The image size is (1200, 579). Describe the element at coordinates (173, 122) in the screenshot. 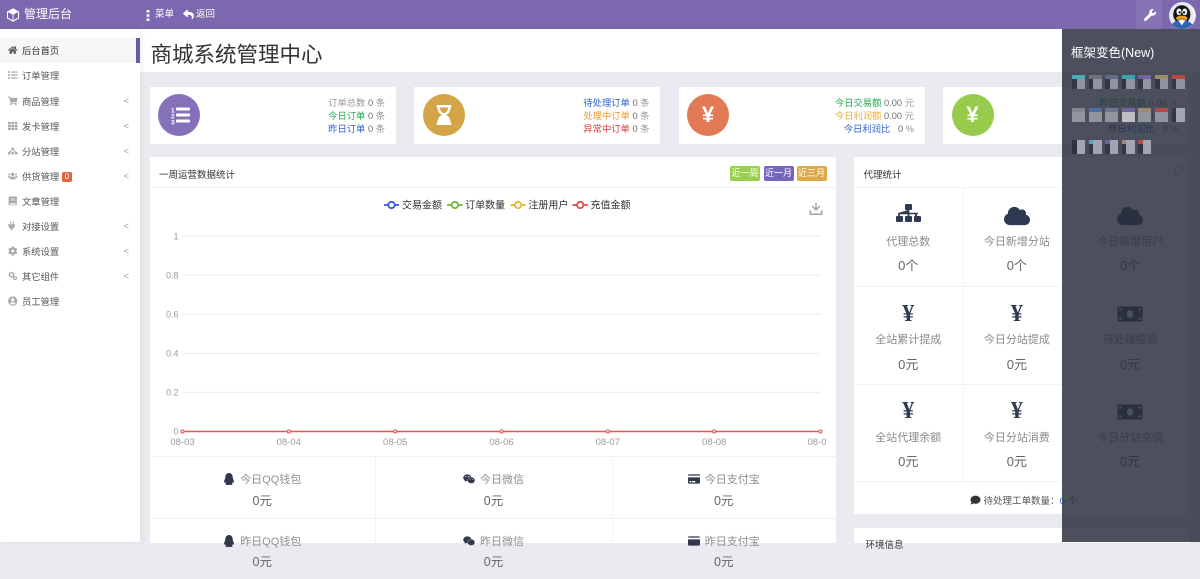

I see `svg-text: 3` at that location.